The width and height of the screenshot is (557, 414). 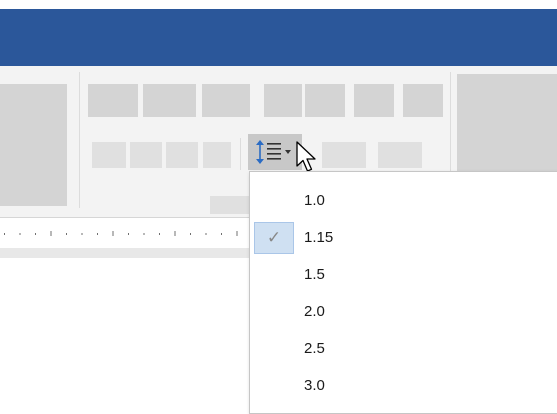 I want to click on option-label: 2.0, so click(x=314, y=311).